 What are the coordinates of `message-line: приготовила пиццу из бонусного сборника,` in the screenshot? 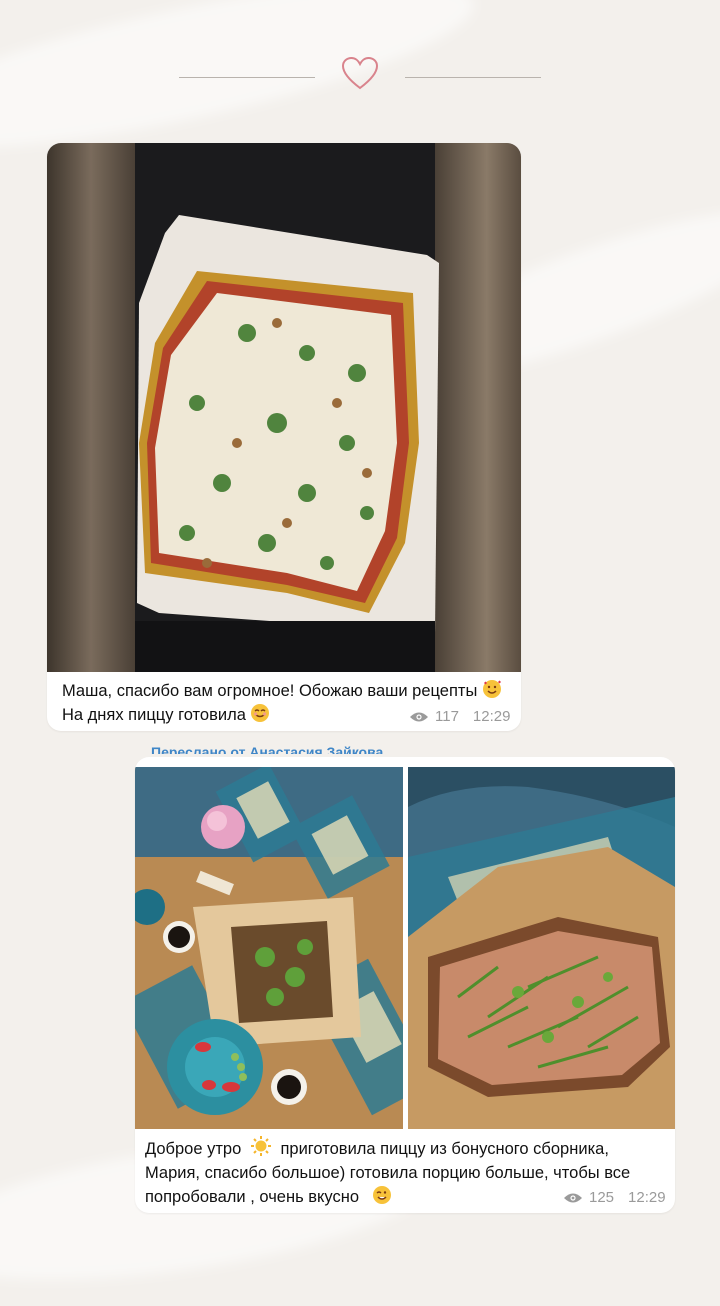 It's located at (444, 1149).